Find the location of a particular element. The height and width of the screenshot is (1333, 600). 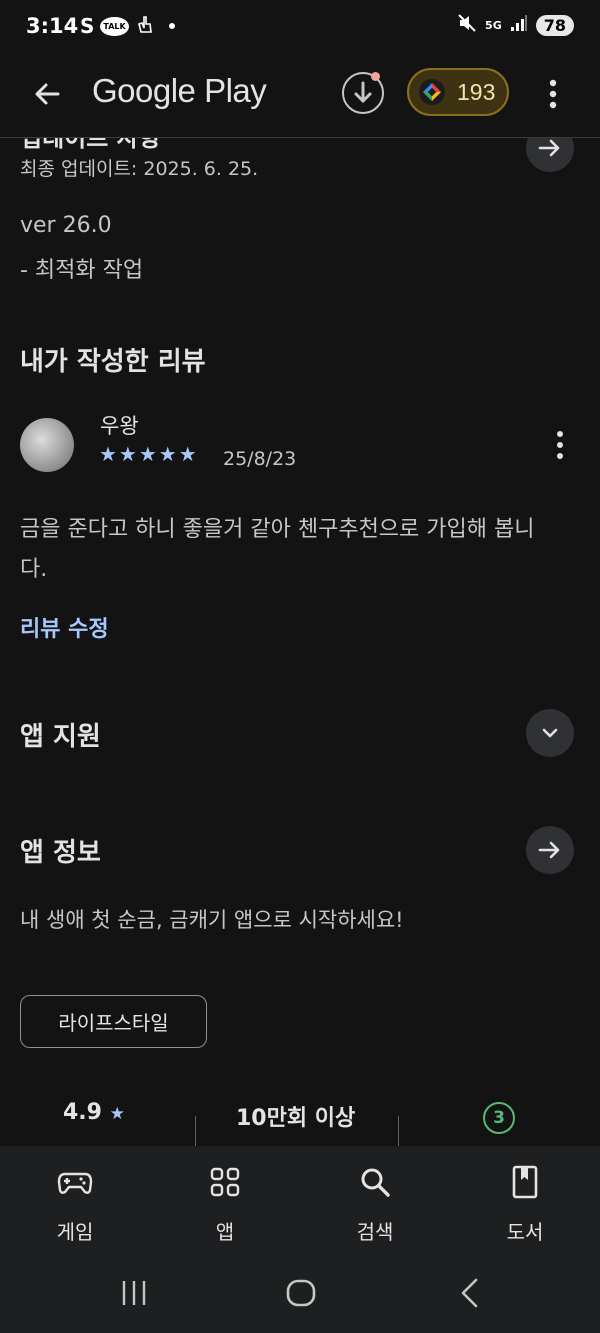

notification-dot is located at coordinates (375, 76).